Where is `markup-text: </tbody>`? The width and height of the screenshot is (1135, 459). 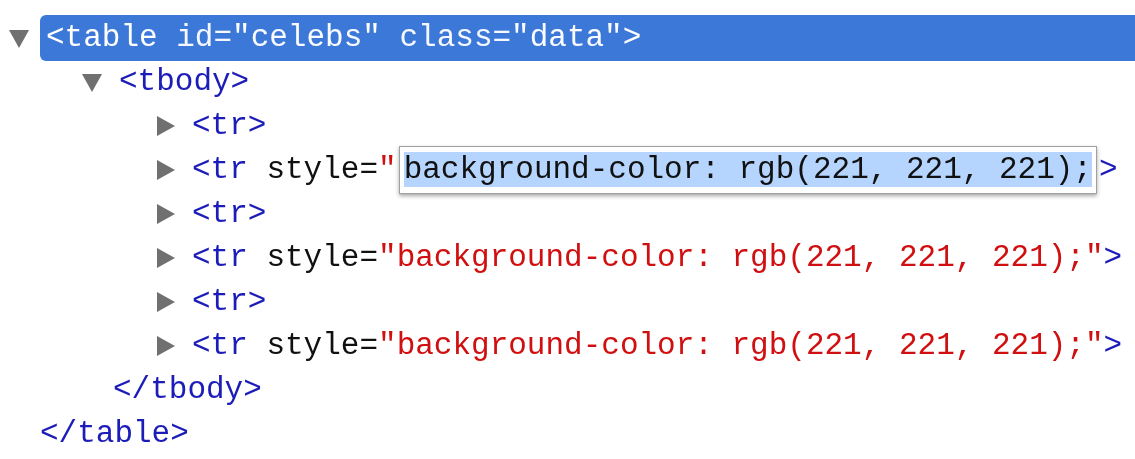 markup-text: </tbody> is located at coordinates (187, 389).